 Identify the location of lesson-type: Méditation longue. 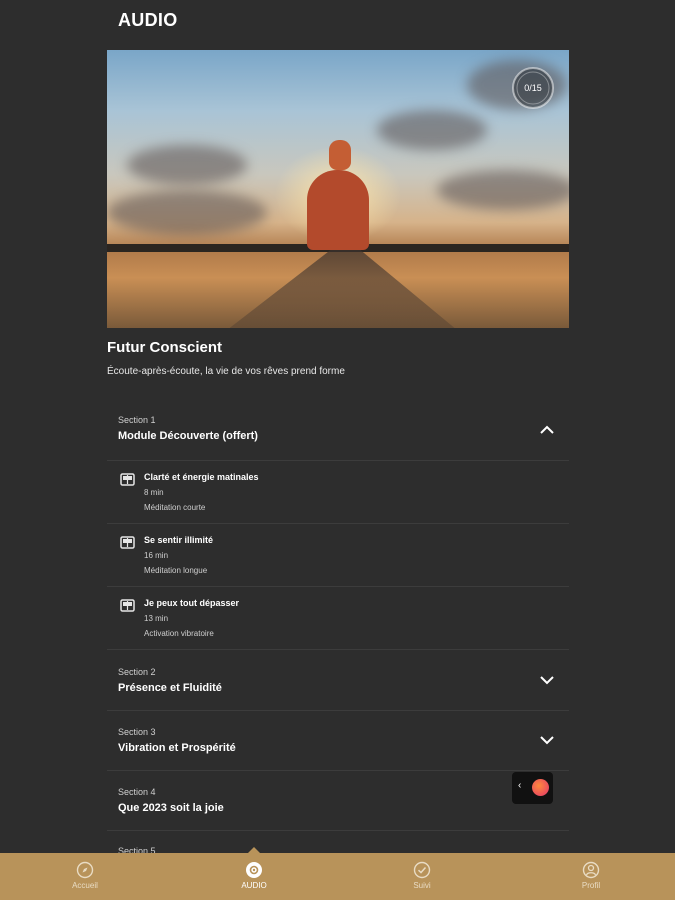
(176, 570).